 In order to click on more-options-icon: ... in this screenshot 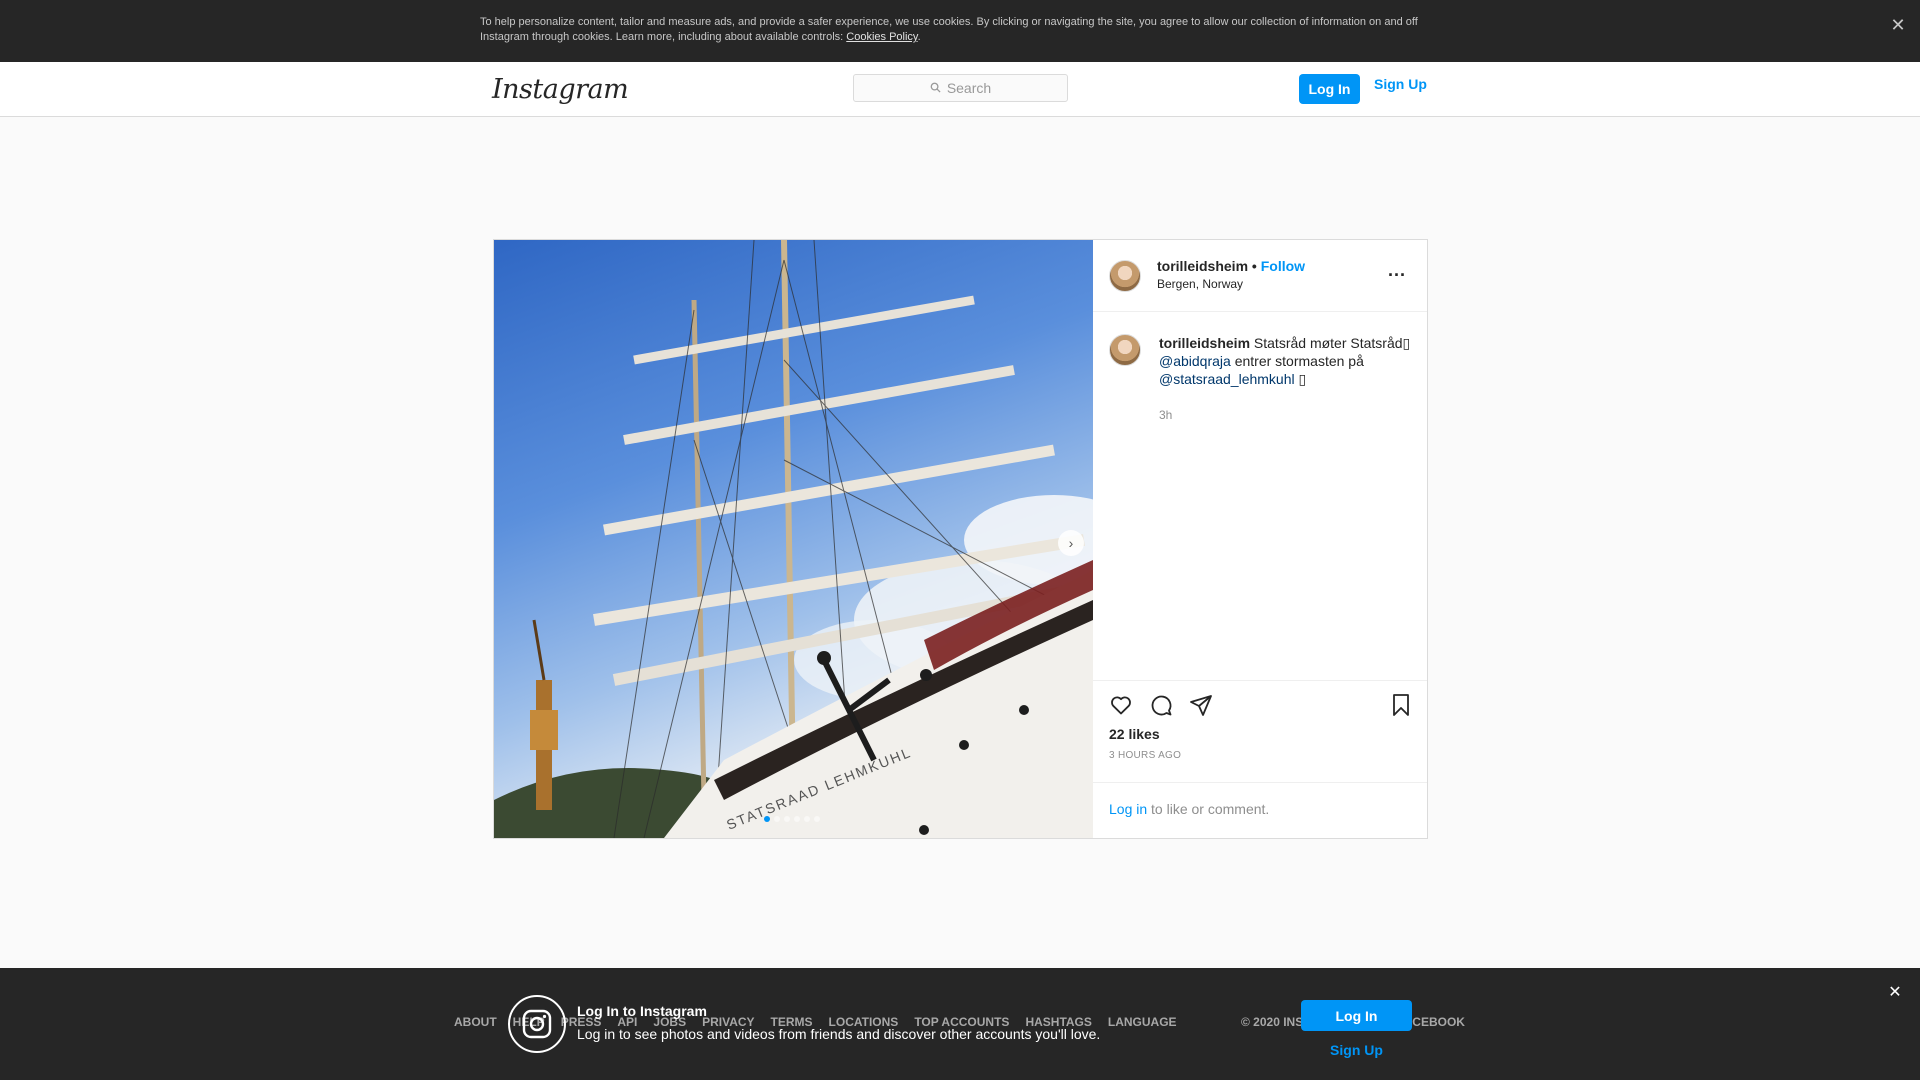, I will do `click(1397, 270)`.